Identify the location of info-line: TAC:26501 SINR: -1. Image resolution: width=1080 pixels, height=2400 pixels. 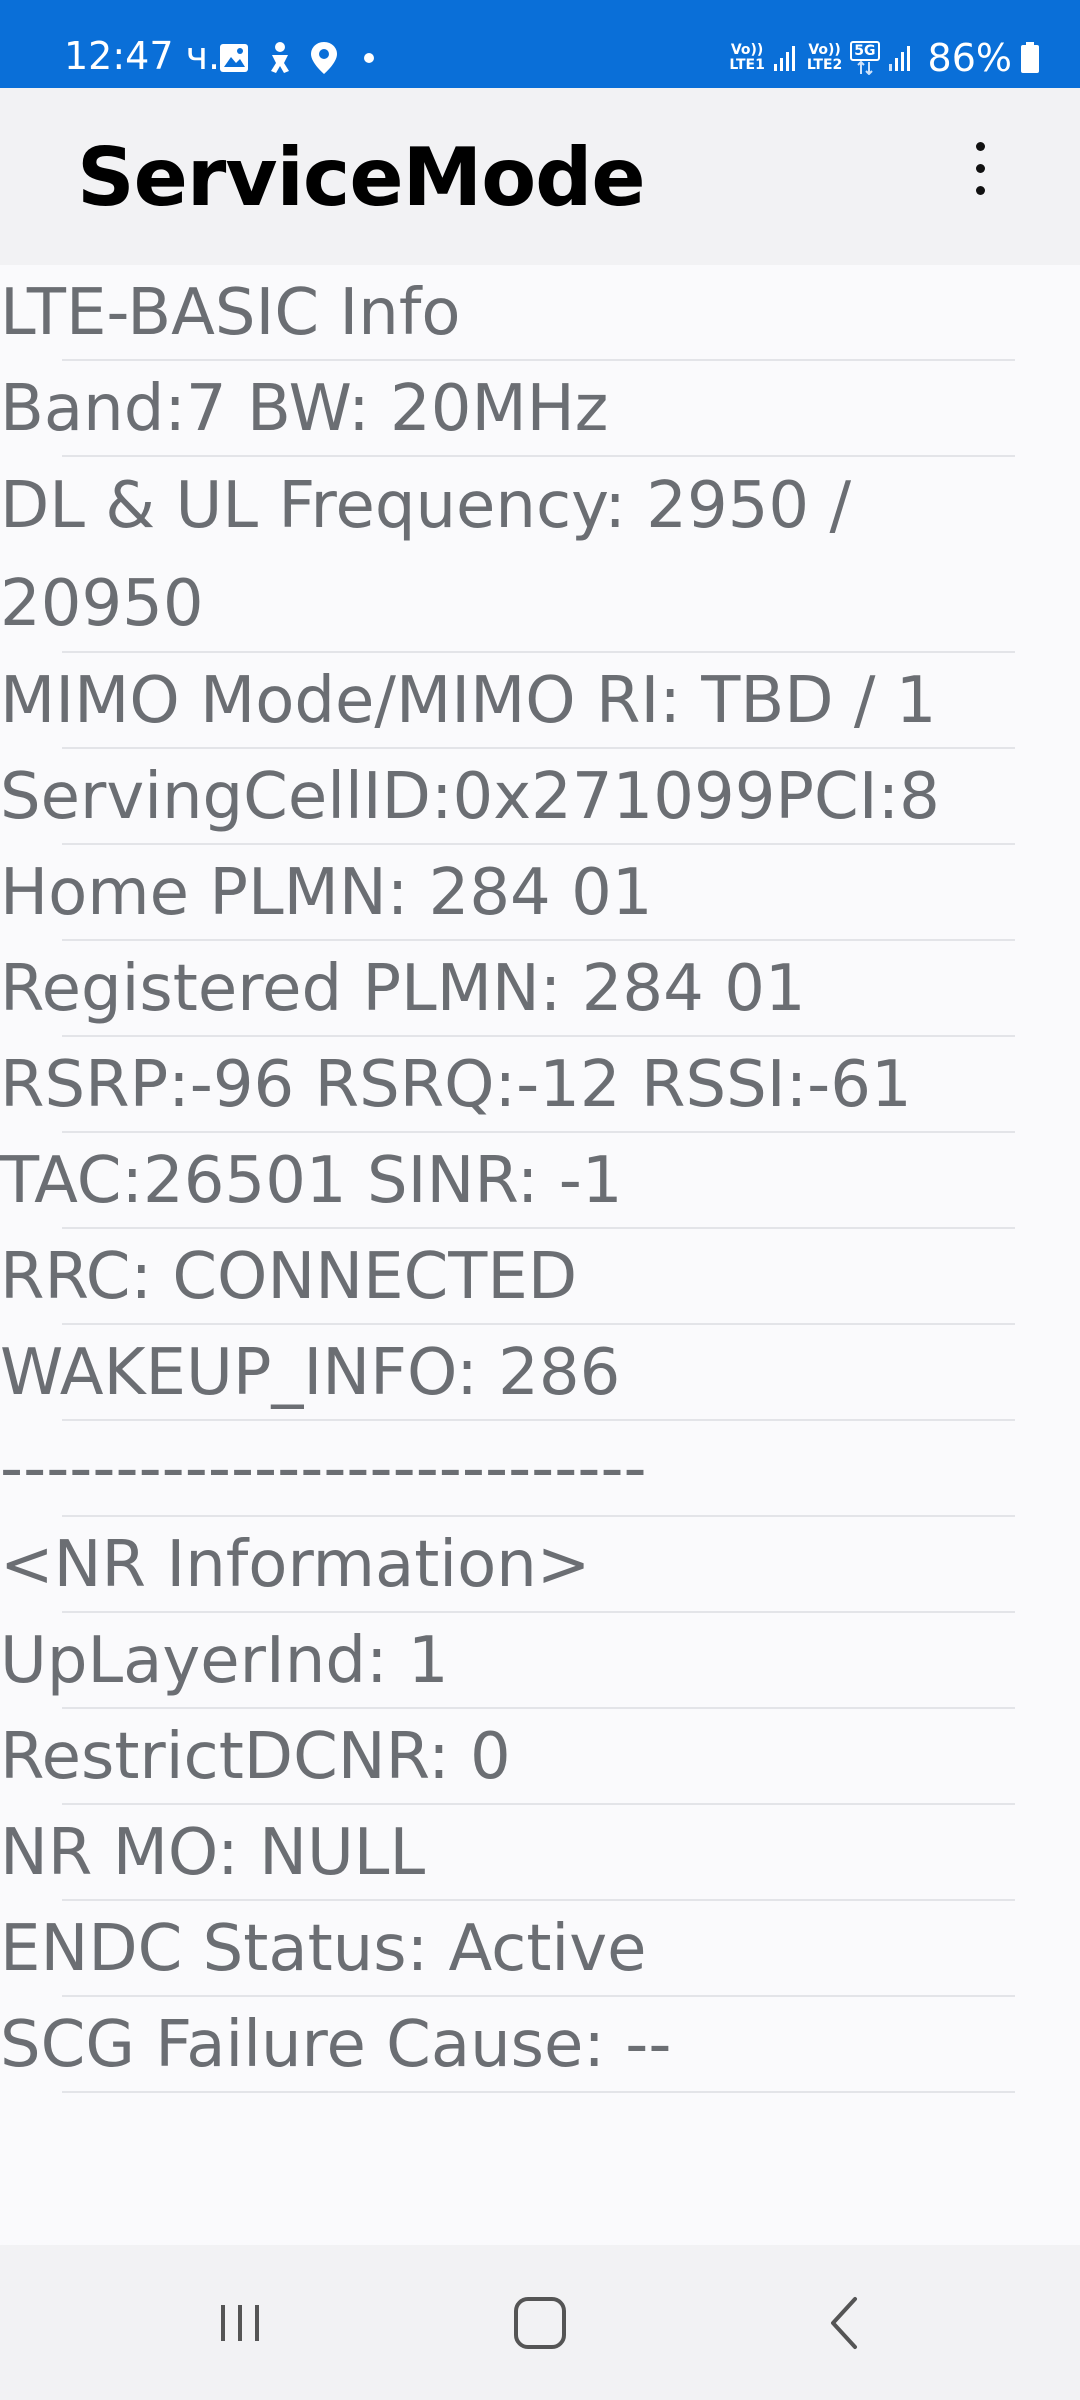
(540, 1181).